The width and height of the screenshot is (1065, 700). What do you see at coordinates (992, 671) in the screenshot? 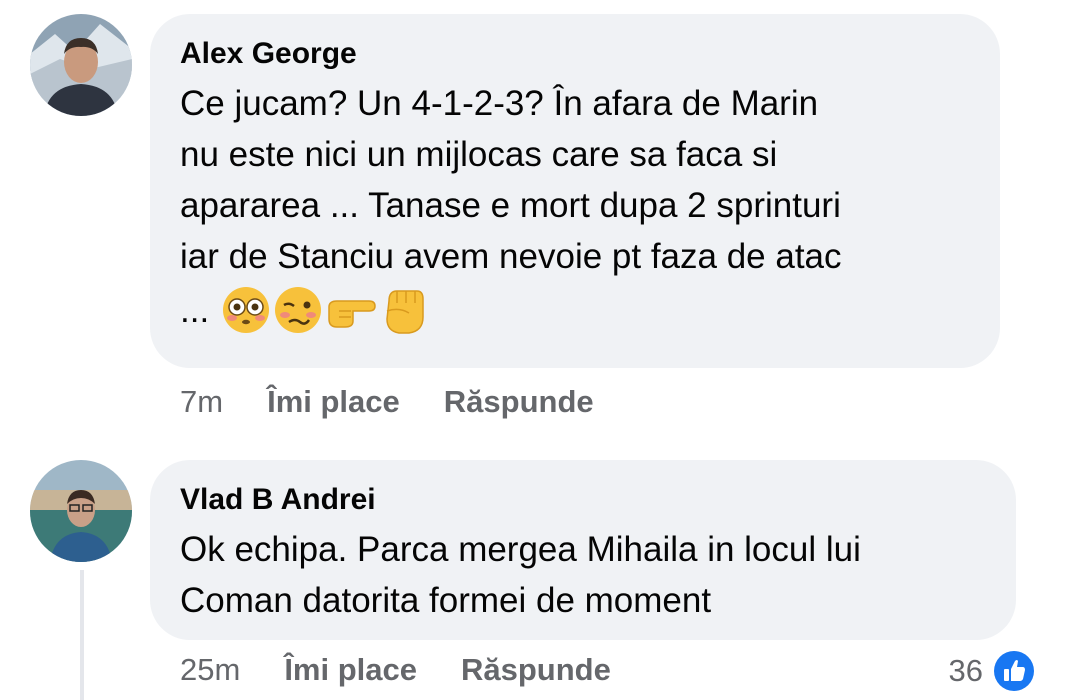
I see `reaction-summary: 36` at bounding box center [992, 671].